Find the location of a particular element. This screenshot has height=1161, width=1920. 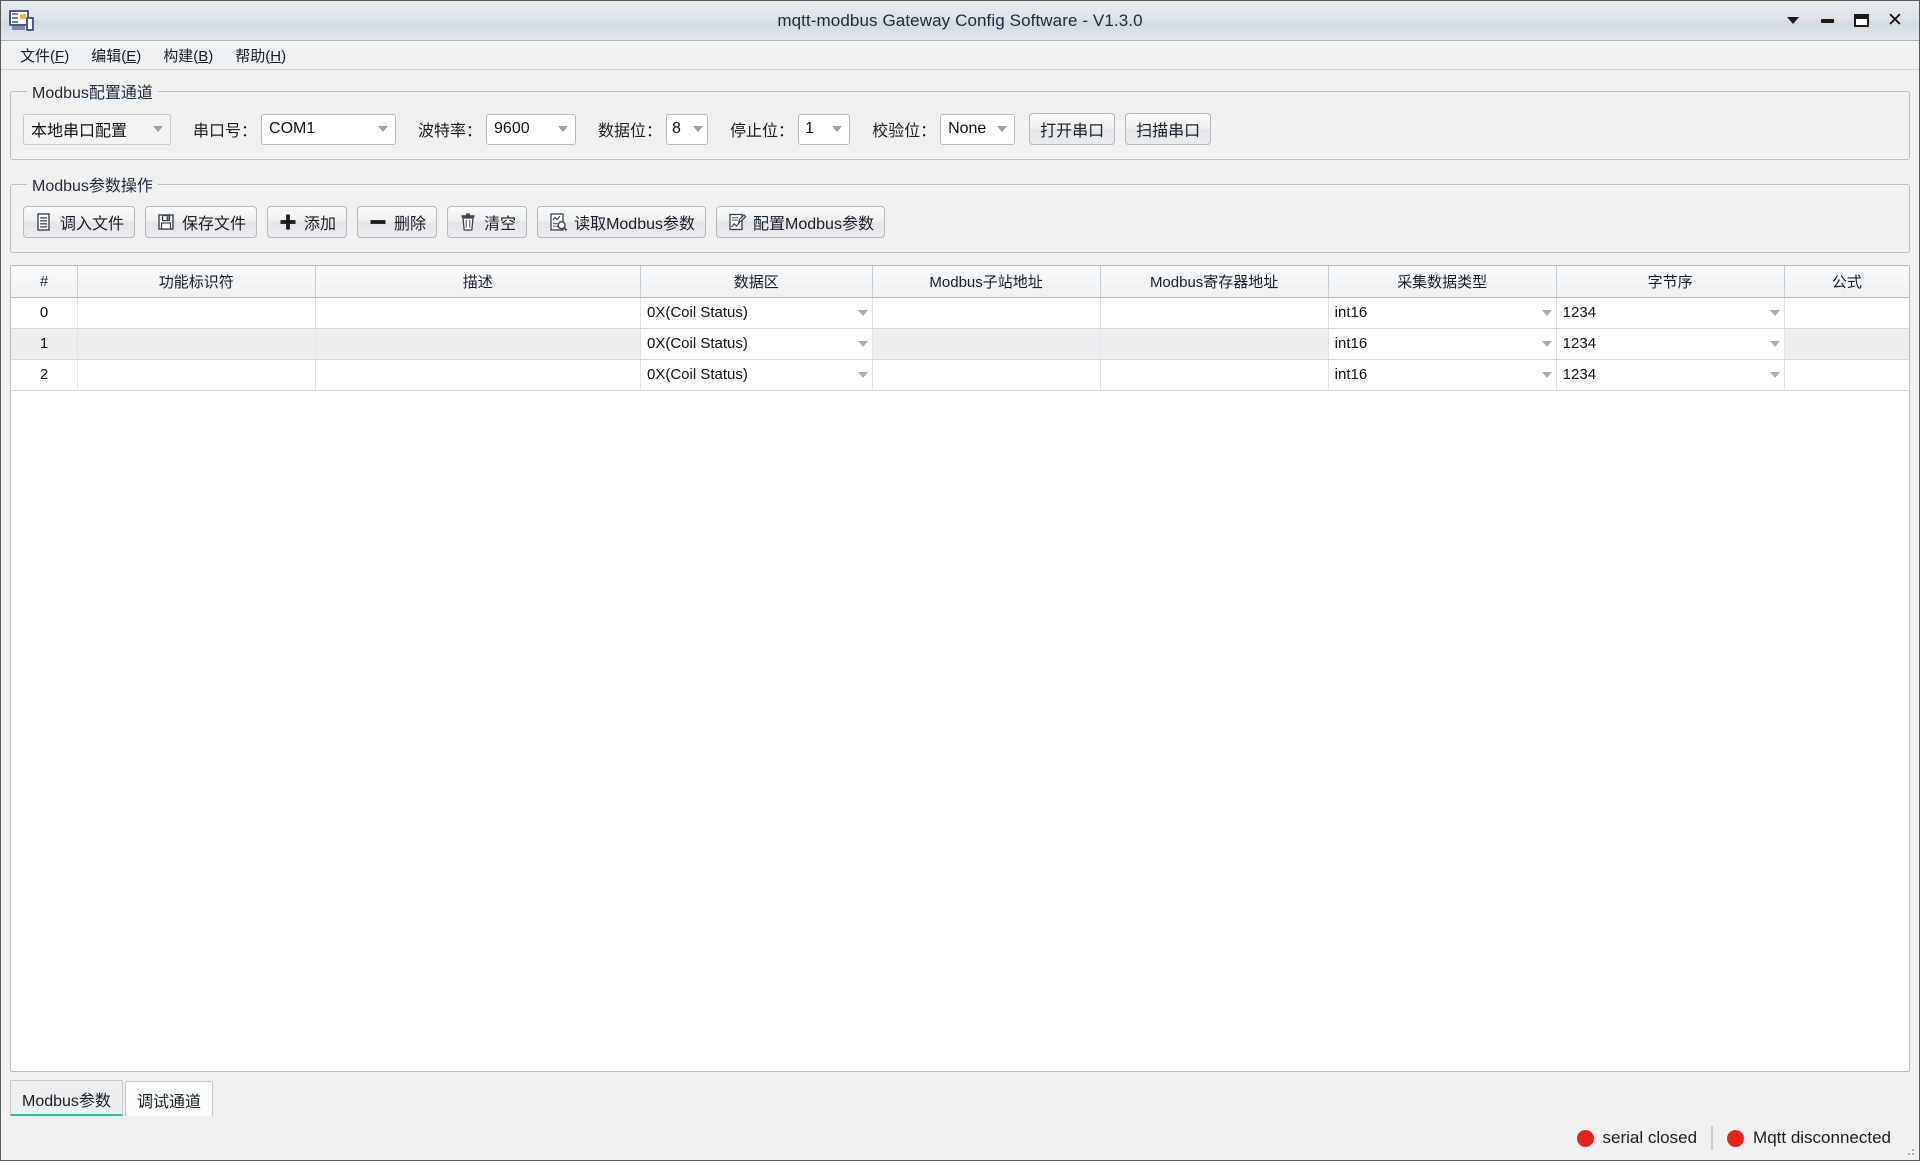

column-header-identifier: 功能标识符 is located at coordinates (196, 282).